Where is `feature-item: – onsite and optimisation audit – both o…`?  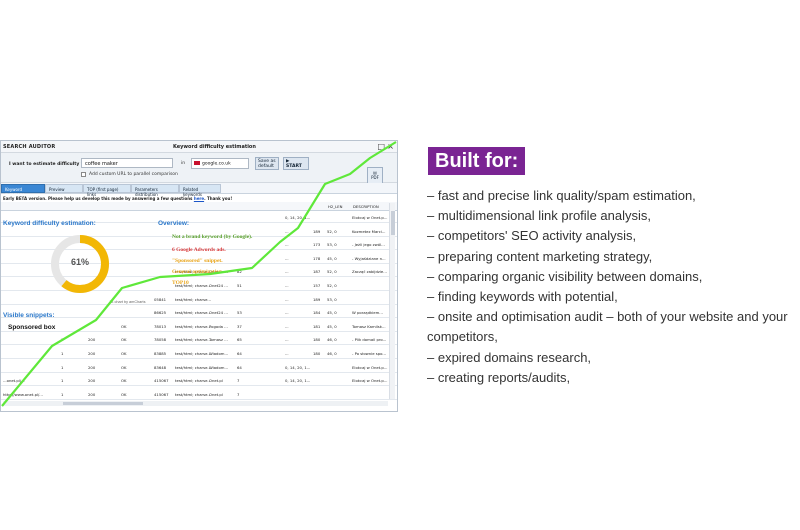
feature-item: – onsite and optimisation audit – both o… is located at coordinates (607, 327).